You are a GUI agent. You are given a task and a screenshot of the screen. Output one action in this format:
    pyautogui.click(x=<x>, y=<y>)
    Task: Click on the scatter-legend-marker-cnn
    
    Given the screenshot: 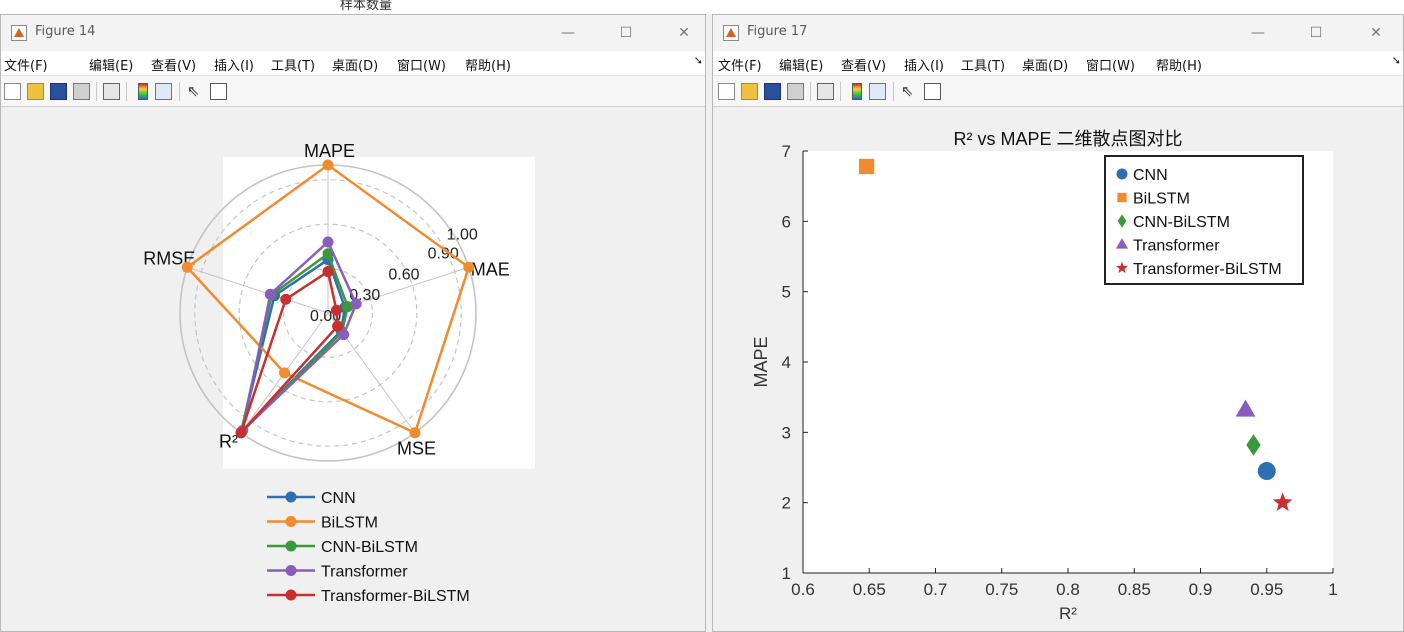 What is the action you would take?
    pyautogui.click(x=1122, y=174)
    